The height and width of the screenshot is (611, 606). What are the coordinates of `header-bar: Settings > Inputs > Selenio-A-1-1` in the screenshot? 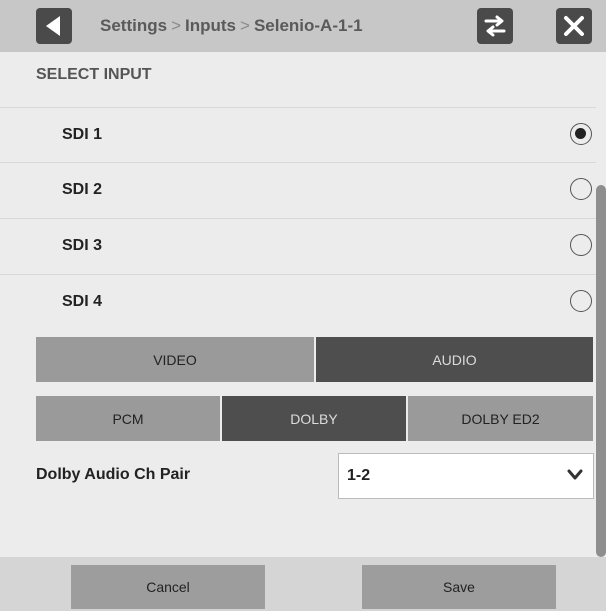 It's located at (303, 26).